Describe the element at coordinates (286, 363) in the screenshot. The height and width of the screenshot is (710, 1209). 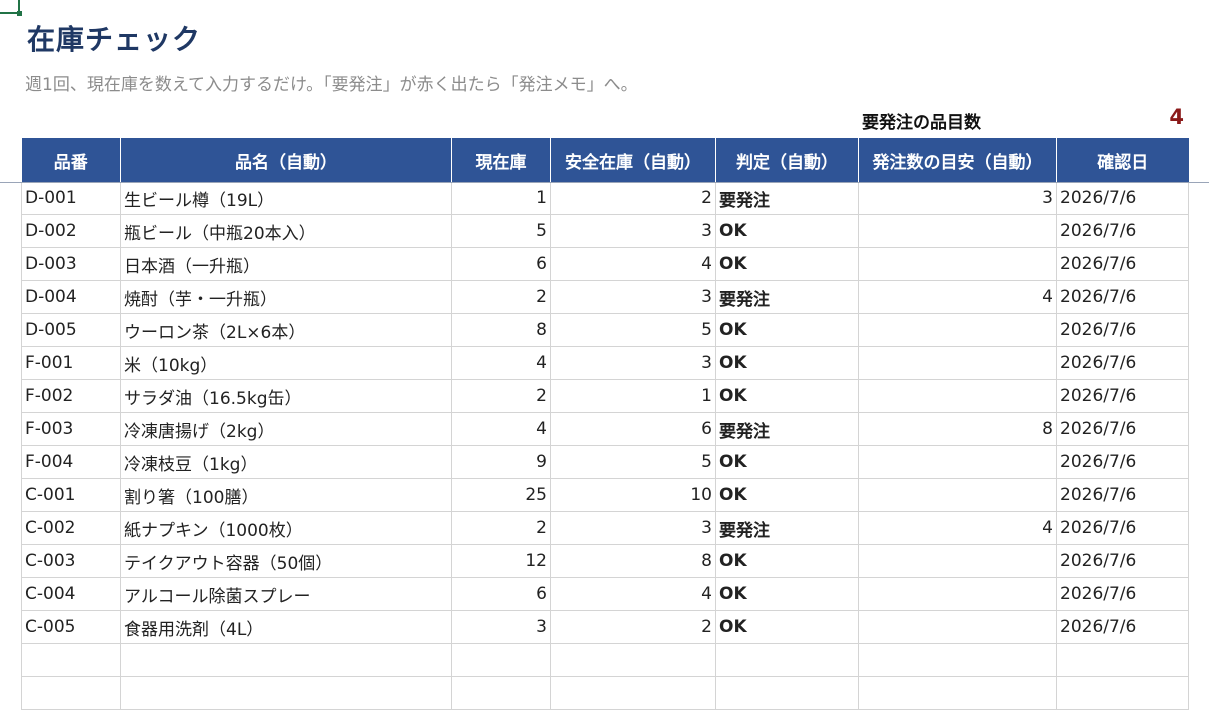
I see `cell-item-name: 米（10kg）` at that location.